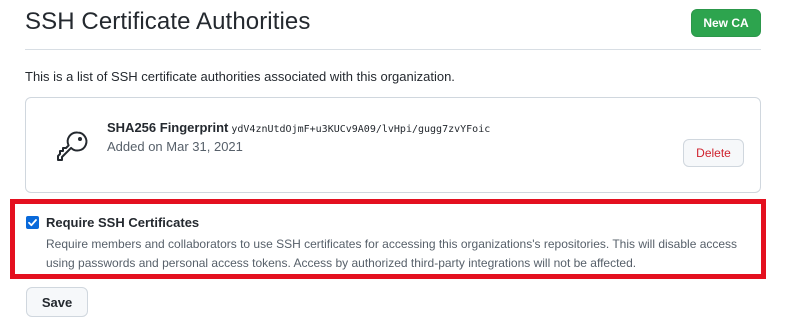  What do you see at coordinates (57, 302) in the screenshot?
I see `save-button: Save` at bounding box center [57, 302].